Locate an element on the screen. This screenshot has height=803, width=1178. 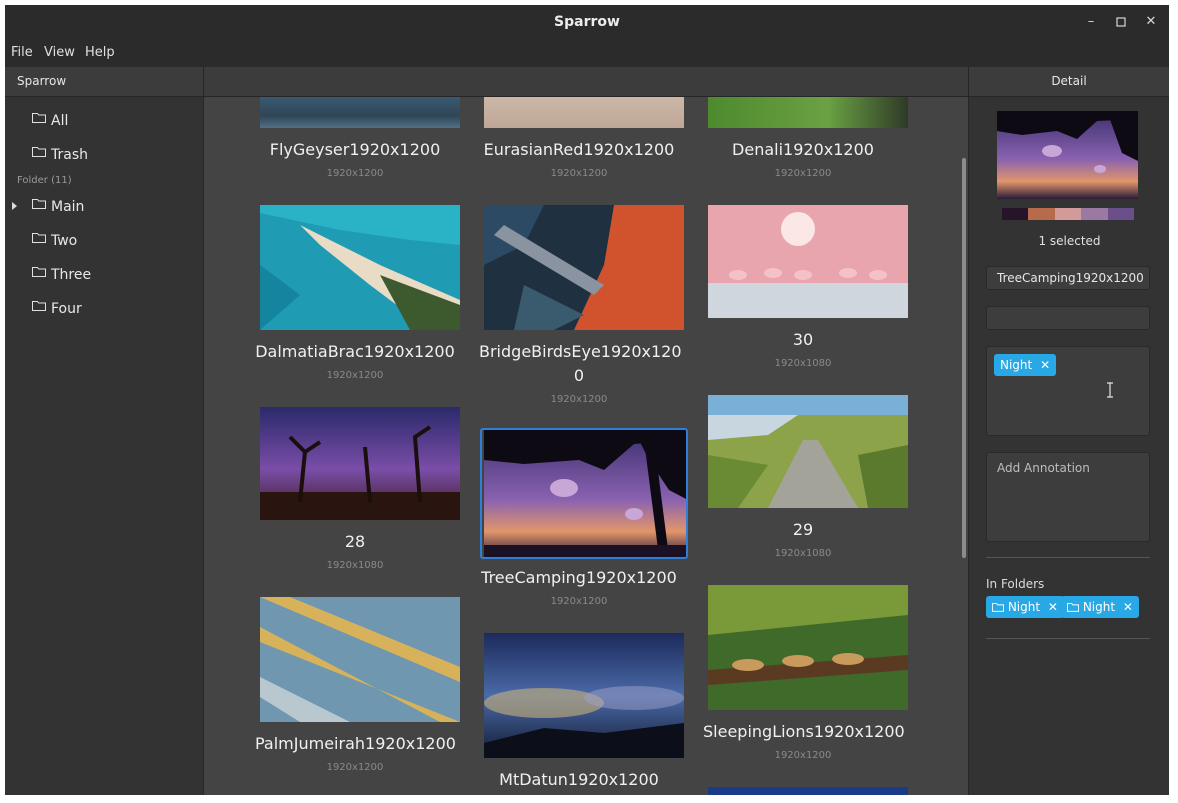
selection-count: 1 selected is located at coordinates (1069, 241).